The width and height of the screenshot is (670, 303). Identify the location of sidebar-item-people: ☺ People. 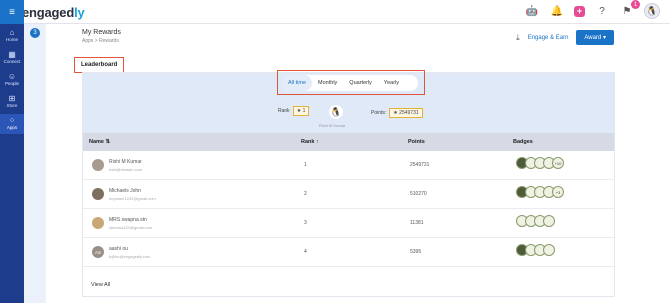
(12, 80).